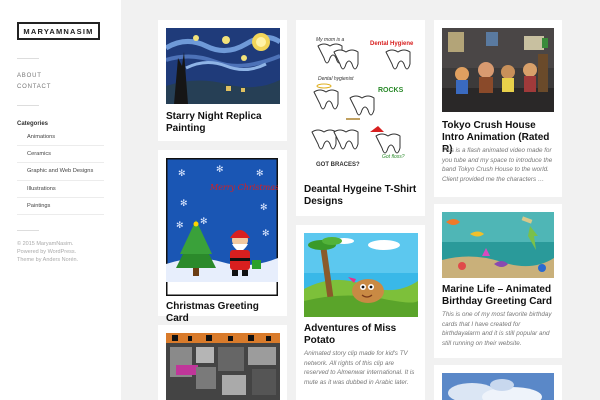  I want to click on site-logo: MARYAMNASIM, so click(58, 31).